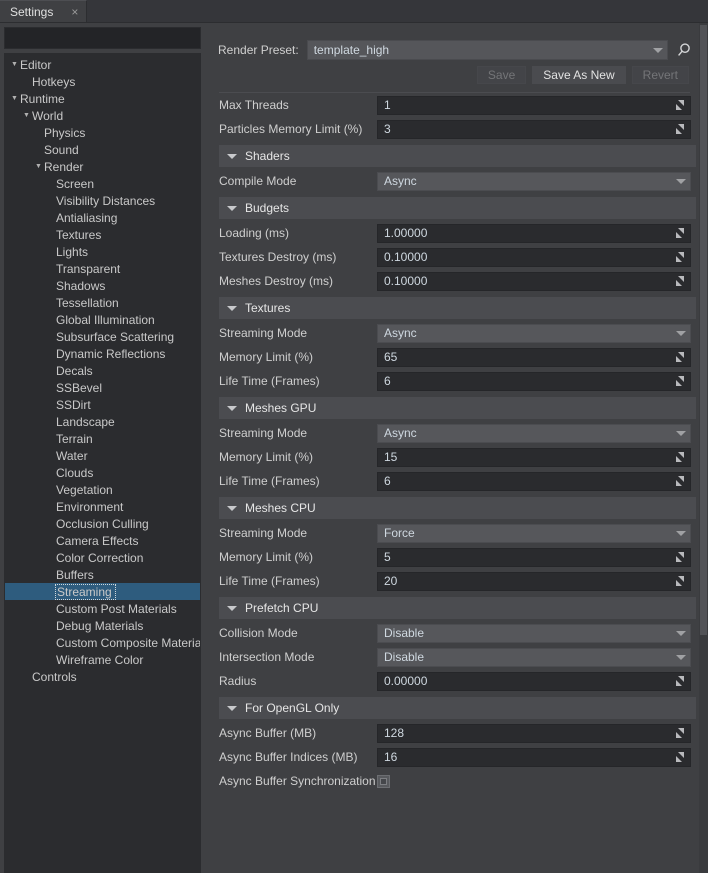 The width and height of the screenshot is (708, 873). I want to click on save-as-new-button: Save As New, so click(579, 75).